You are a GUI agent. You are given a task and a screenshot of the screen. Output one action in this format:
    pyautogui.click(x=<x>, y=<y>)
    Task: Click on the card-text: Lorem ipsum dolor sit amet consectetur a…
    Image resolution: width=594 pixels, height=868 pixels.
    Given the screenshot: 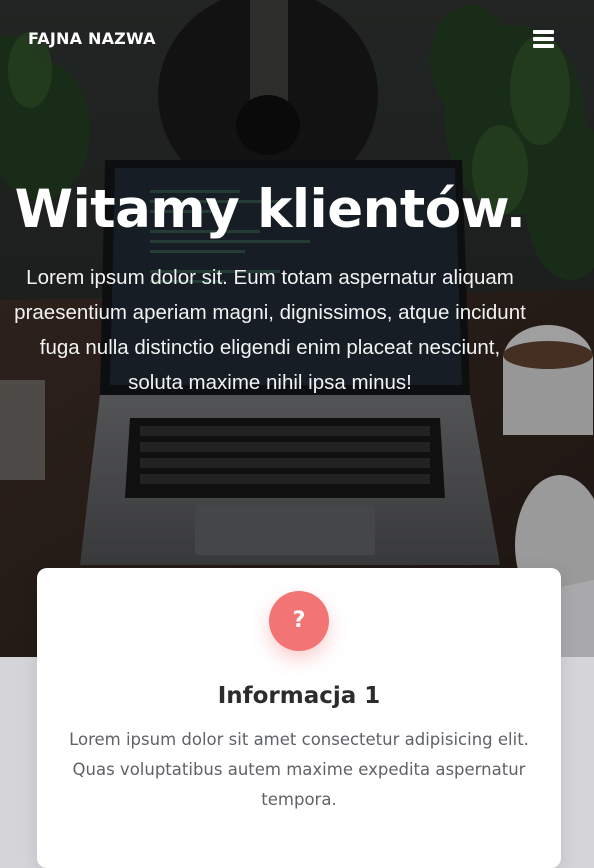 What is the action you would take?
    pyautogui.click(x=299, y=769)
    